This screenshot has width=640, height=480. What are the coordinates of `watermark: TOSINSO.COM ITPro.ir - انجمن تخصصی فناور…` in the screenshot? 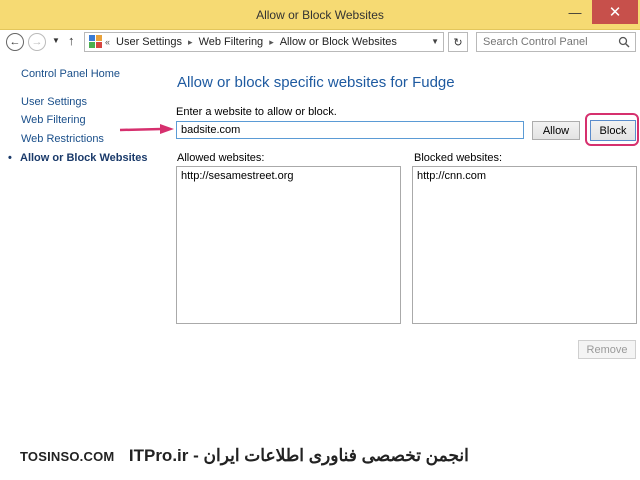 It's located at (244, 456).